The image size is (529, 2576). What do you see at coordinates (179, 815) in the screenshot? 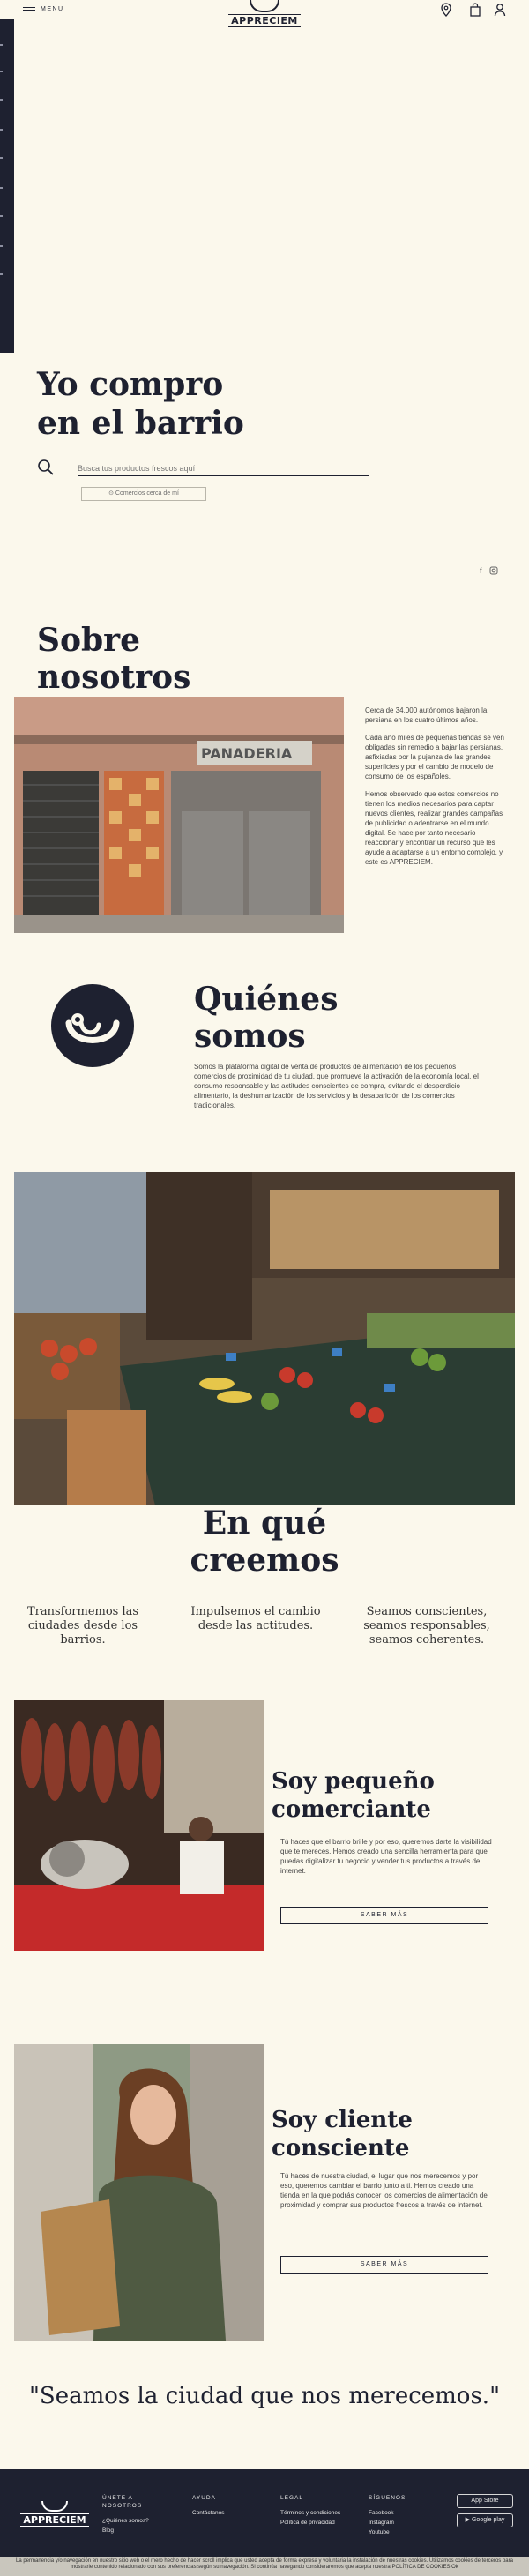
I see `bakery-storefront-photo: PANADERIA` at bounding box center [179, 815].